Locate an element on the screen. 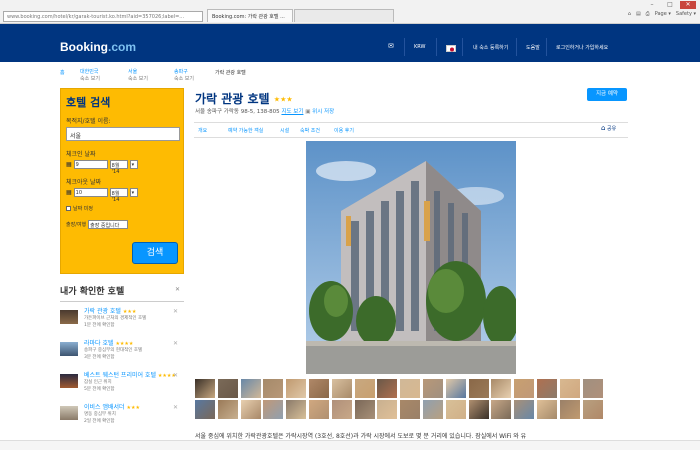 The width and height of the screenshot is (700, 450). purpose-select: 출장 중입니다 is located at coordinates (108, 224).